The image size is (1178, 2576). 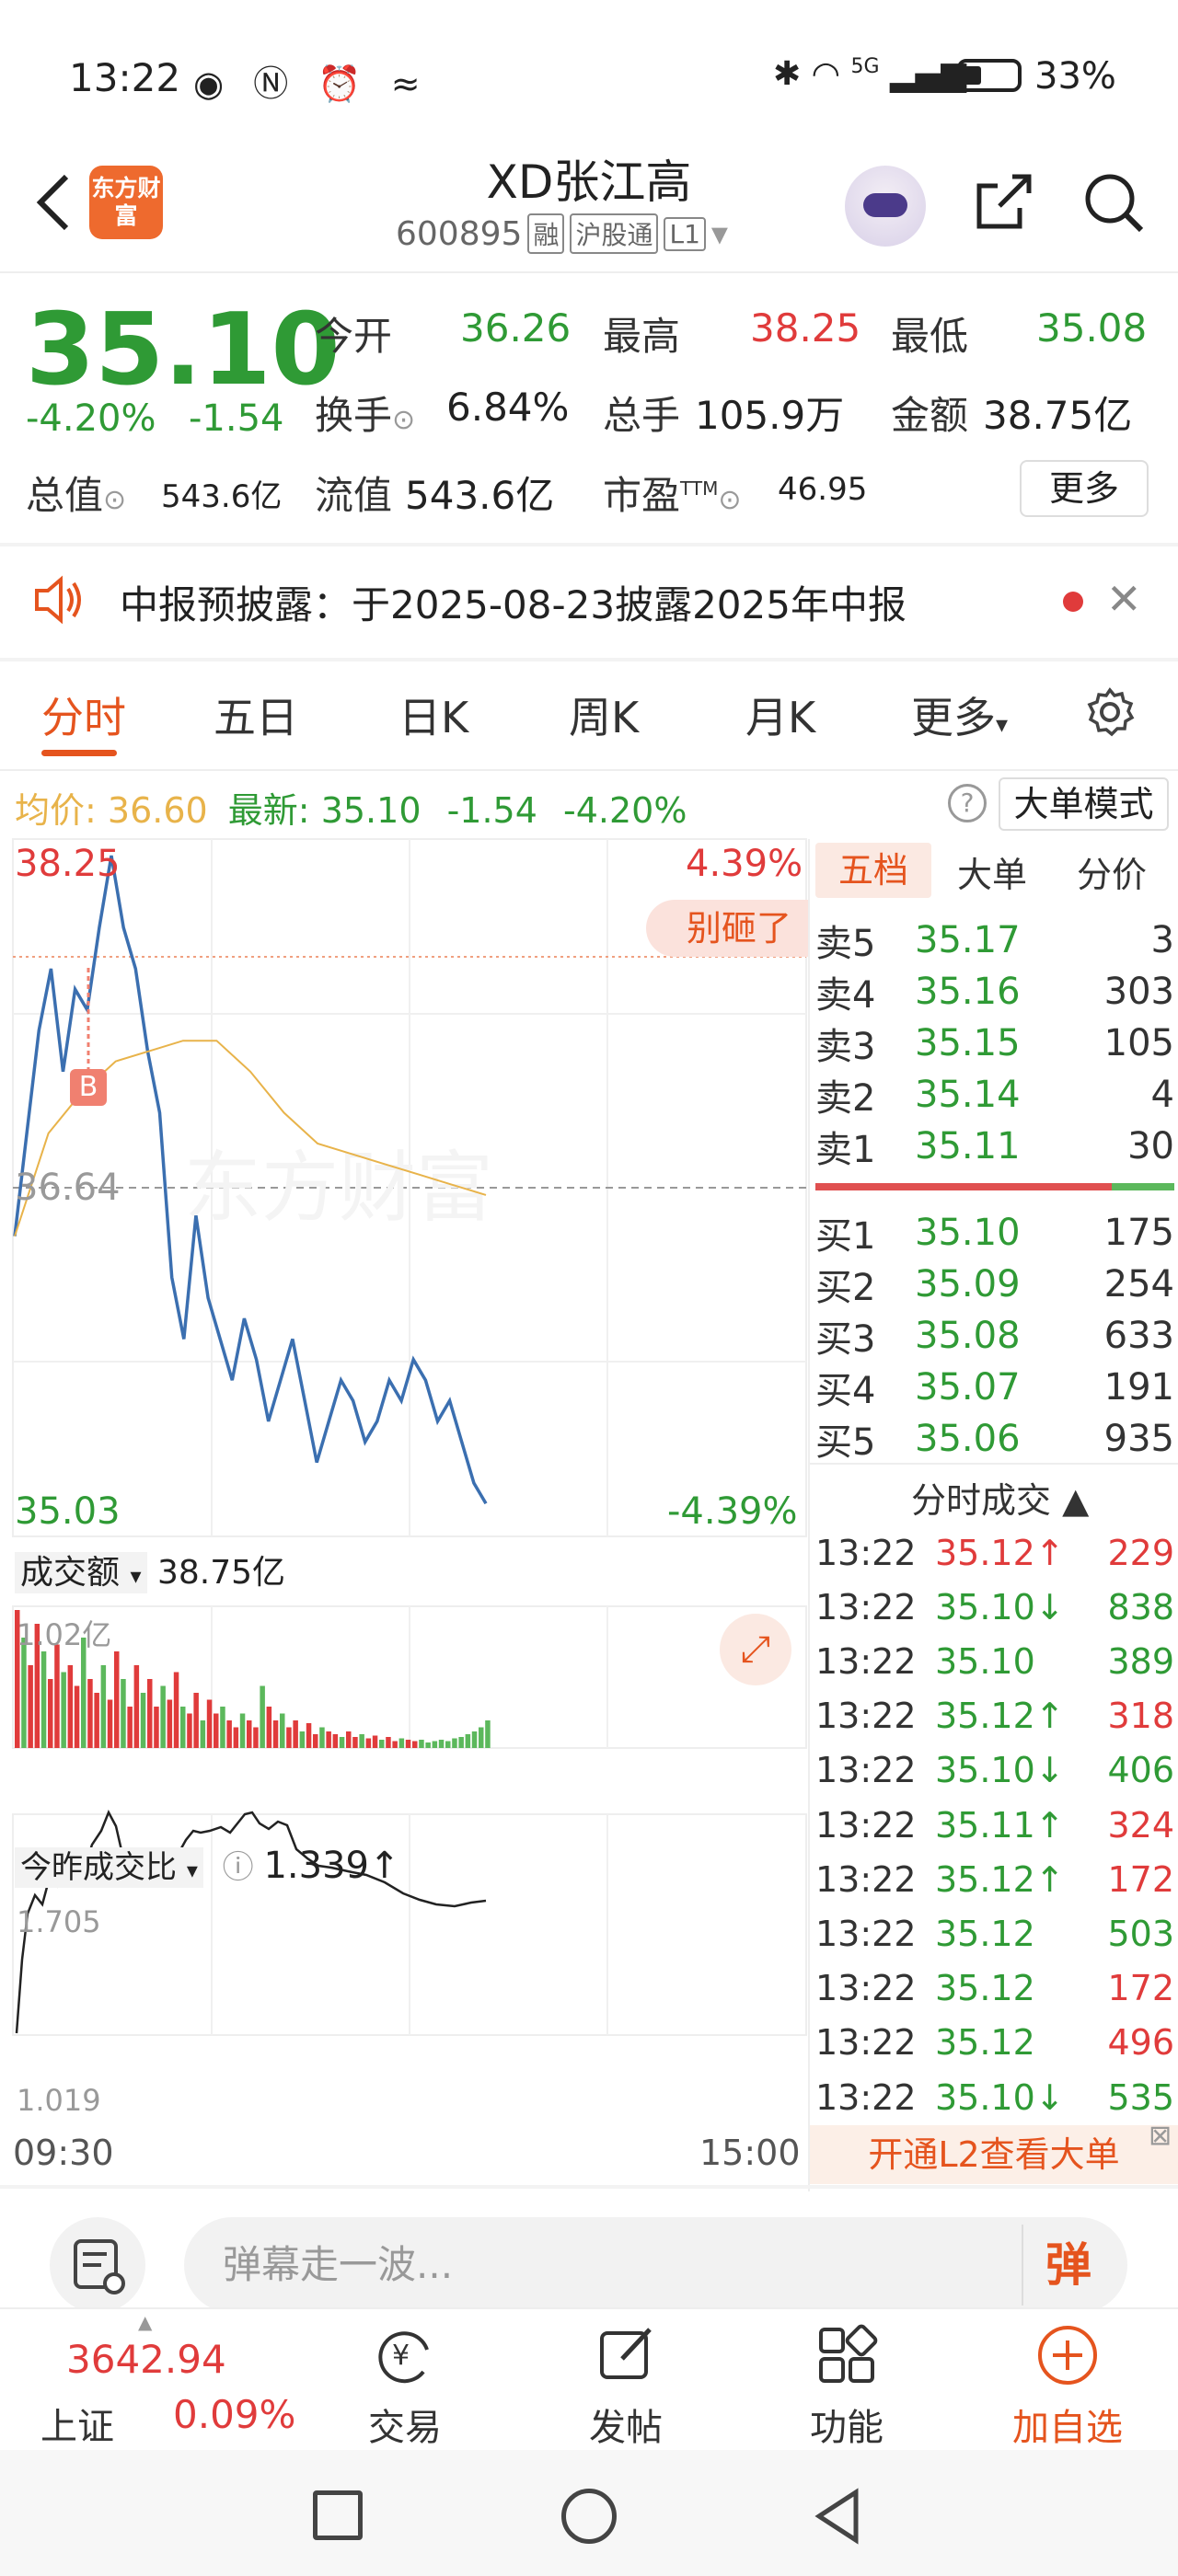 What do you see at coordinates (994, 1770) in the screenshot?
I see `tick-row: 13:22 35.10↓ 406` at bounding box center [994, 1770].